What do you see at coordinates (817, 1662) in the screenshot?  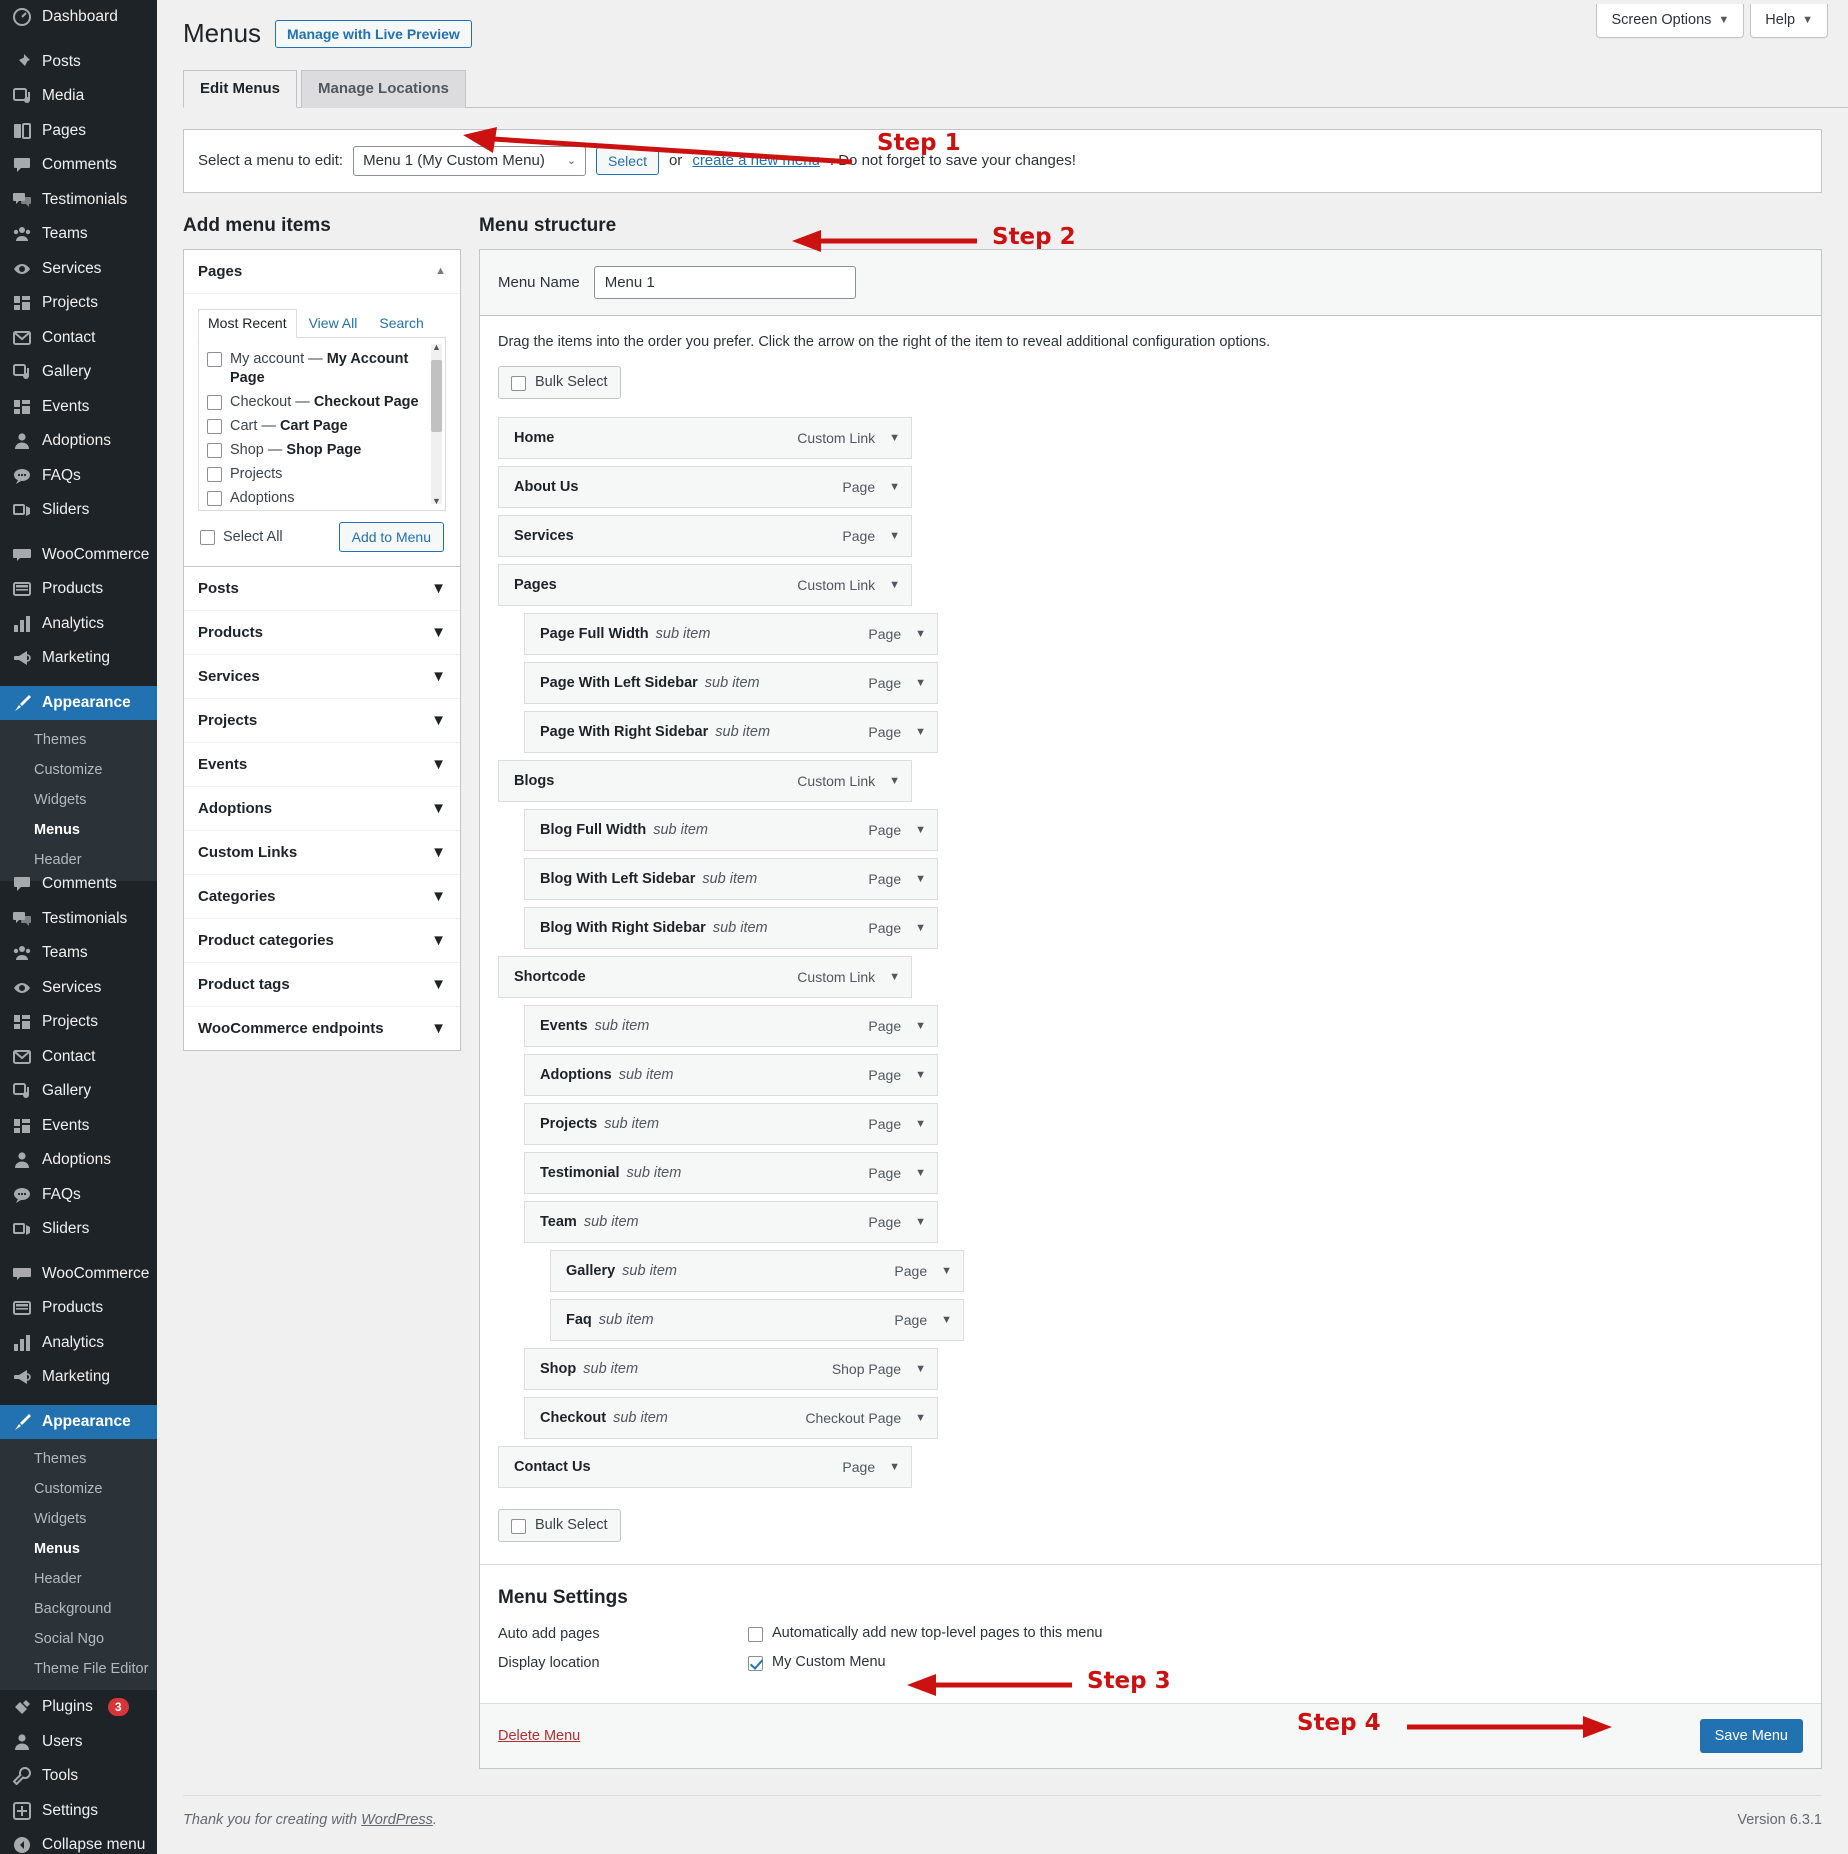 I see `display-location-control: My Custom Menu` at bounding box center [817, 1662].